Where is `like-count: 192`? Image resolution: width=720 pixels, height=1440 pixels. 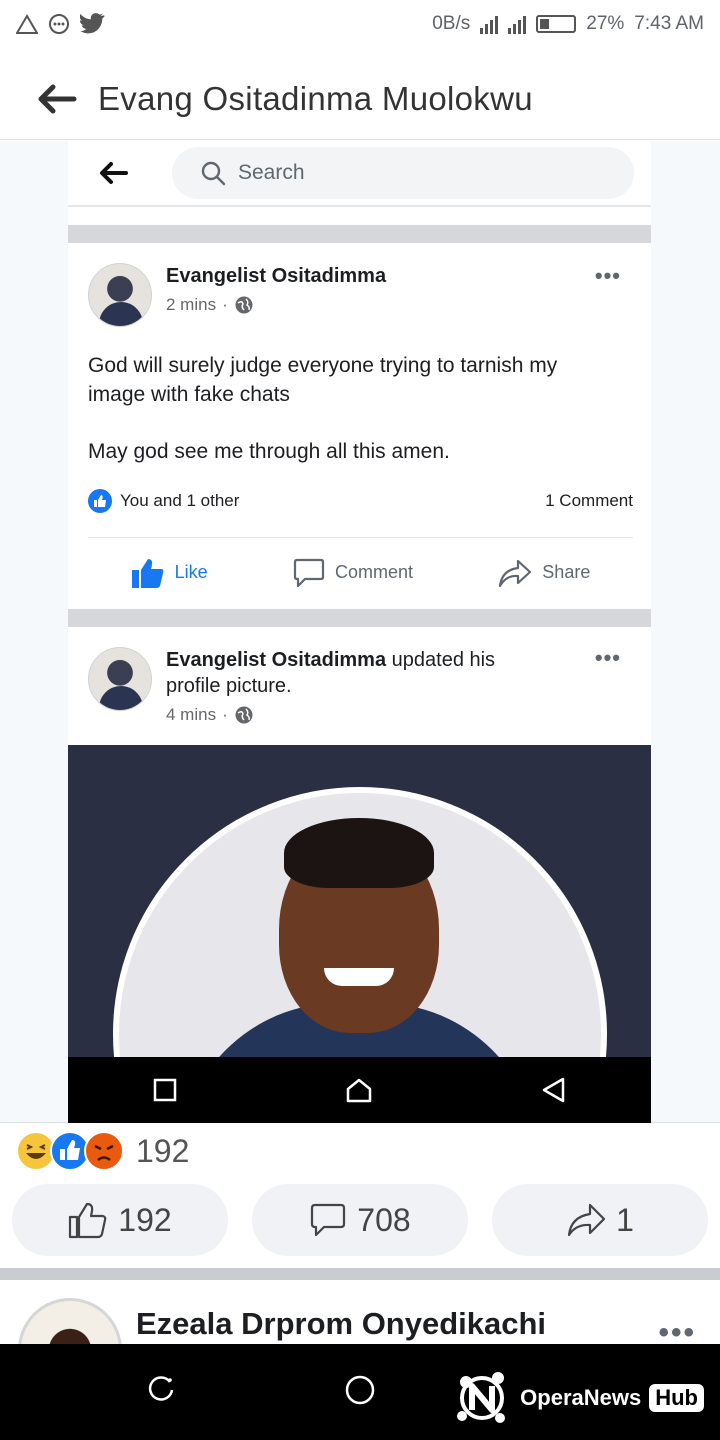
like-count: 192 is located at coordinates (145, 1219).